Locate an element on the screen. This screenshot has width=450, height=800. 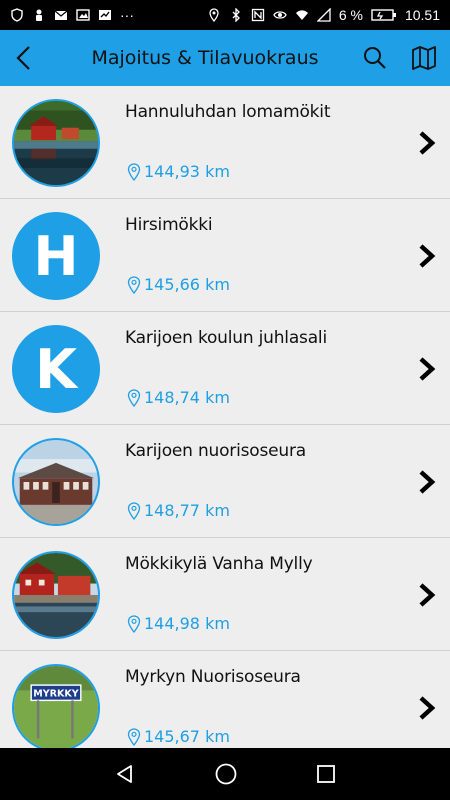
hall-building-photo is located at coordinates (56, 482).